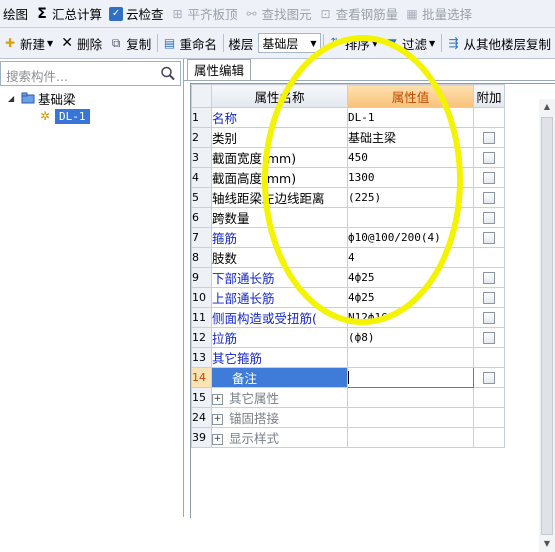 The width and height of the screenshot is (555, 552). I want to click on table-row-group: 24 +锚固搭接, so click(348, 418).